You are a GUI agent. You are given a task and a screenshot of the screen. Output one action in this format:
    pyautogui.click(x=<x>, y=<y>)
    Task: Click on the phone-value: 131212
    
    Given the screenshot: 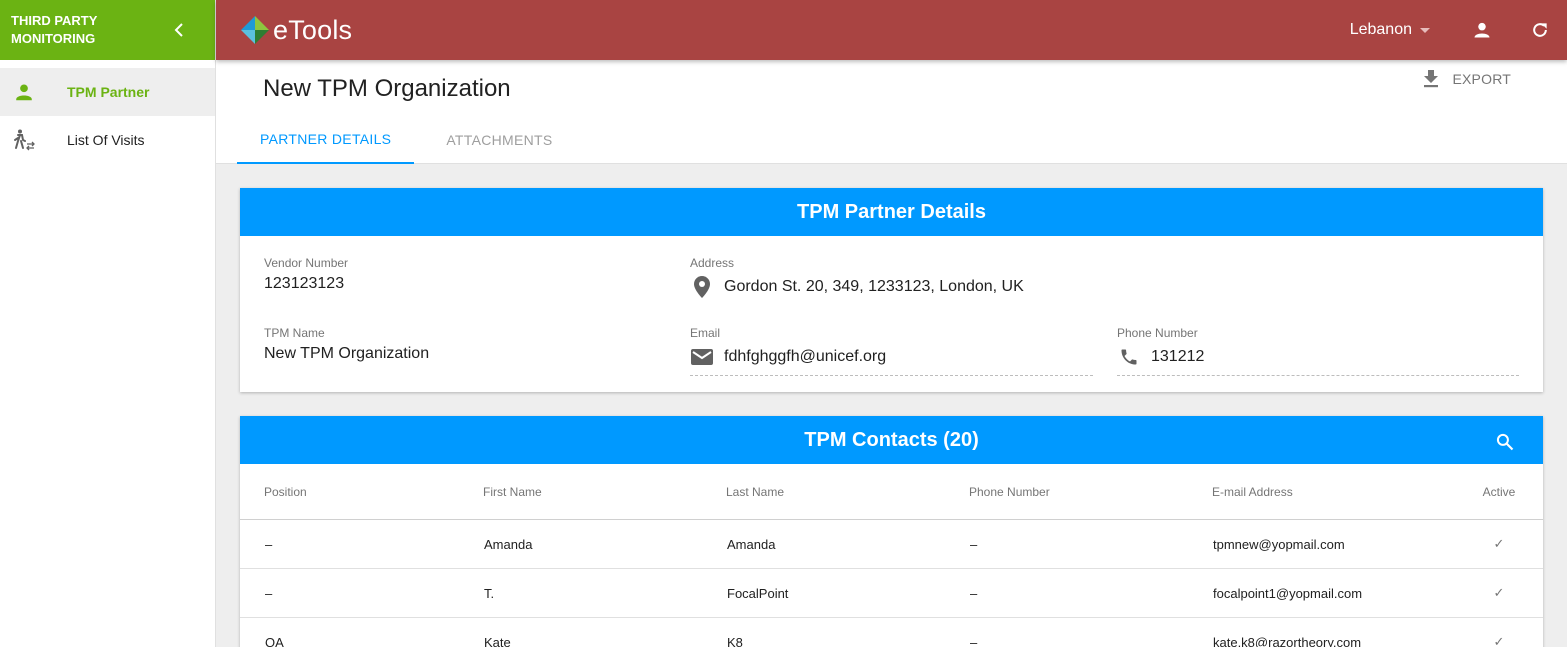 What is the action you would take?
    pyautogui.click(x=1178, y=356)
    